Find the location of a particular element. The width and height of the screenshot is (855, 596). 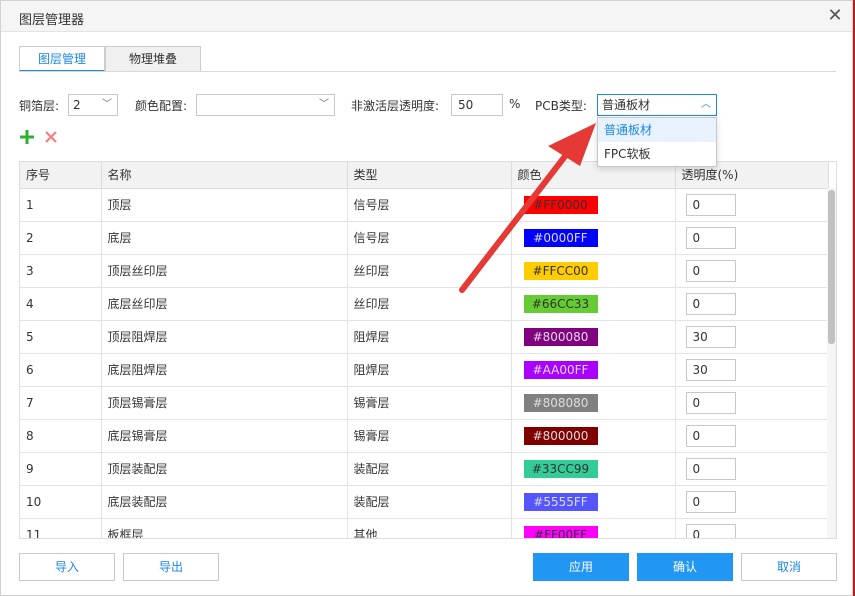

row-name: 底层 is located at coordinates (224, 238).